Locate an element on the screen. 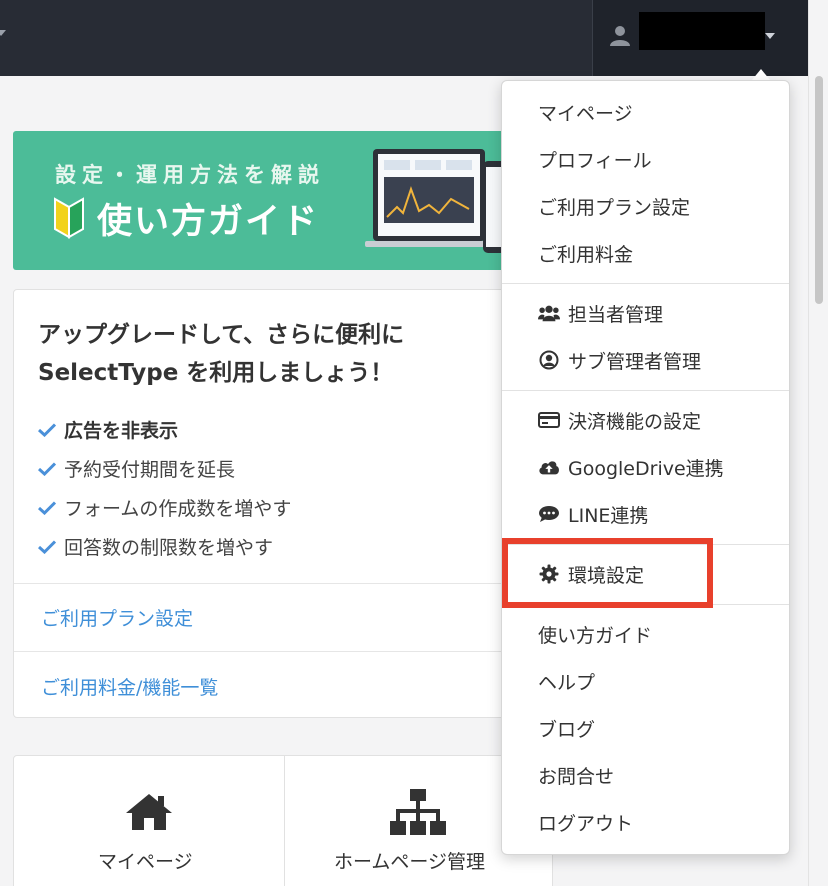 The height and width of the screenshot is (886, 828). user-icon is located at coordinates (620, 36).